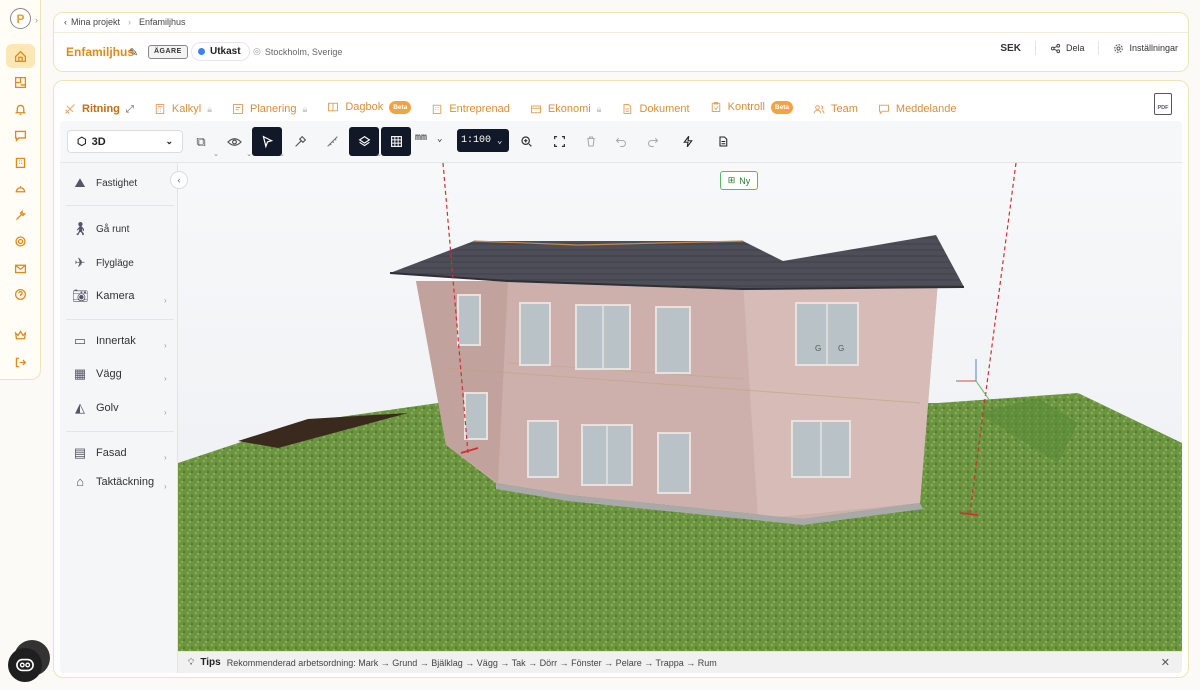 The image size is (1200, 690). I want to click on sidepanel-item-flyglage: ✈︎ Flygläge, so click(103, 263).